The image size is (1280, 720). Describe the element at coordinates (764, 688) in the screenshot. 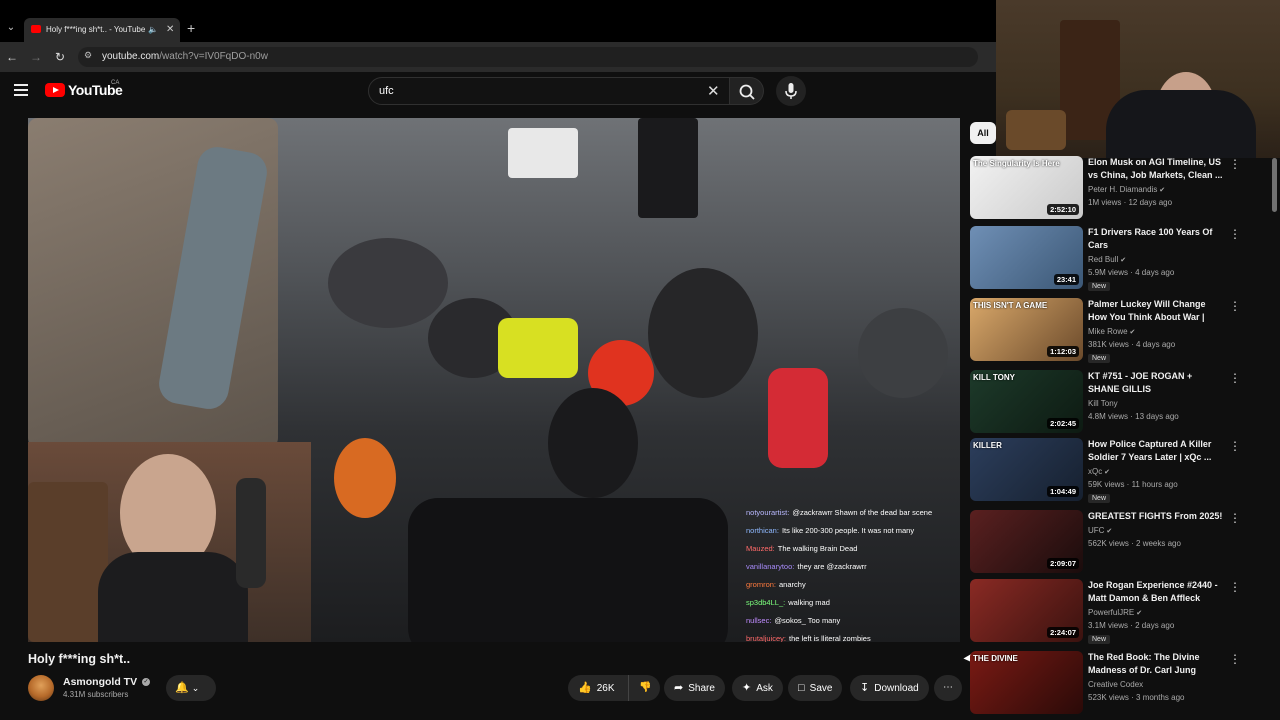

I see `ask-label: Ask` at that location.